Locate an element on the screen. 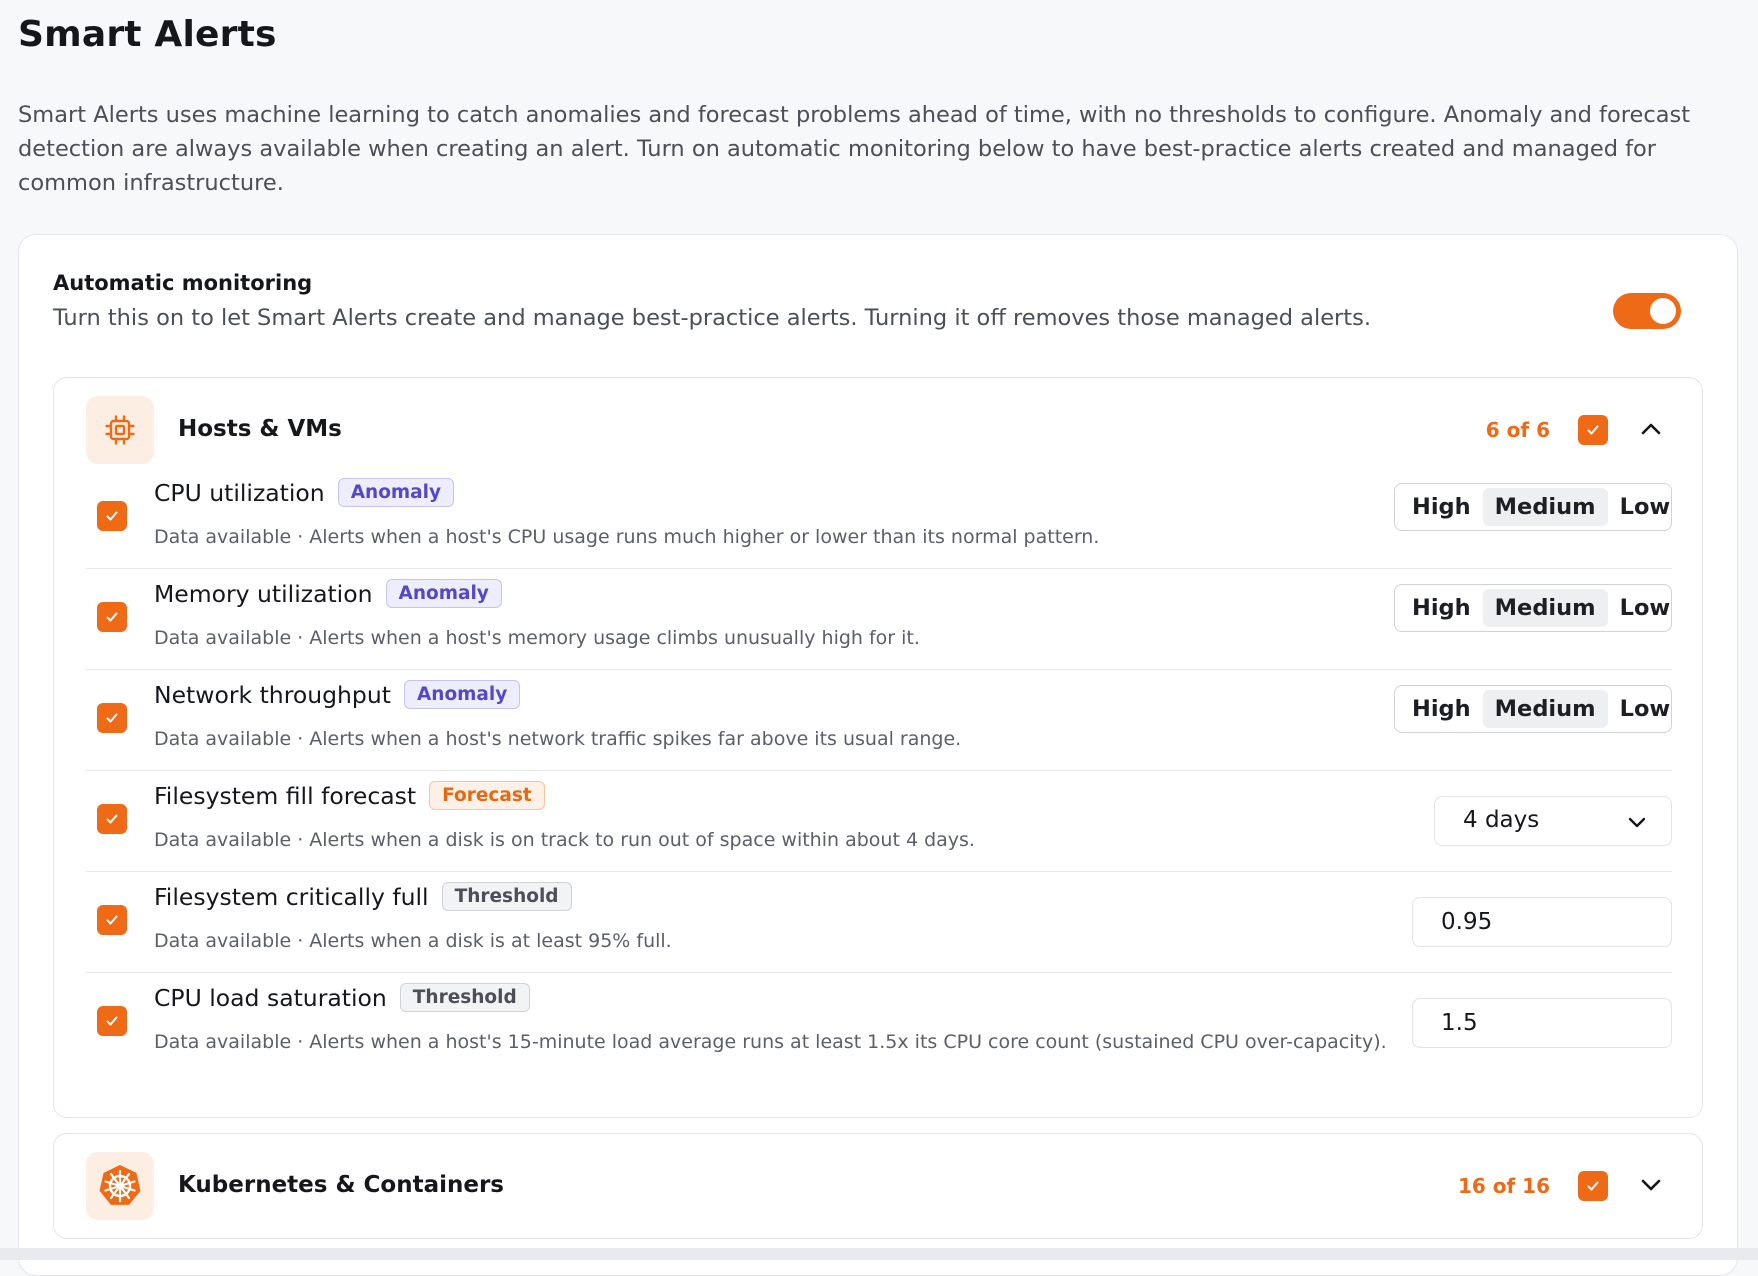  automatic-monitoring-toggle is located at coordinates (1647, 311).